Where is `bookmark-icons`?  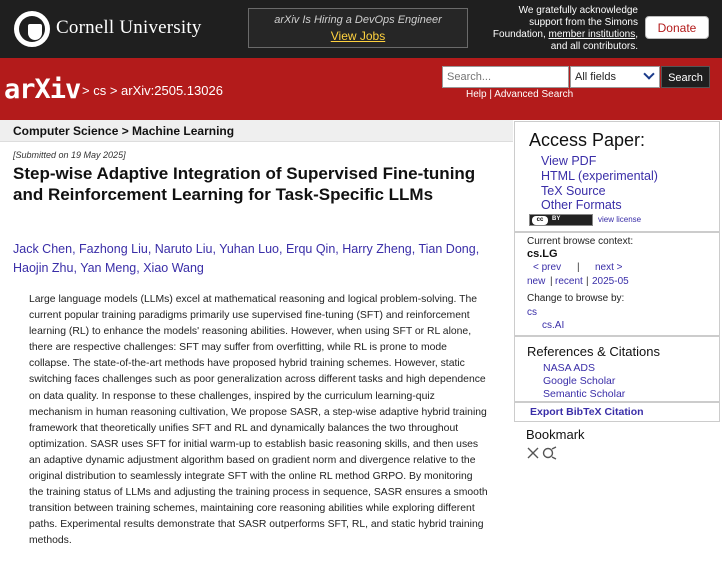
bookmark-icons is located at coordinates (542, 454).